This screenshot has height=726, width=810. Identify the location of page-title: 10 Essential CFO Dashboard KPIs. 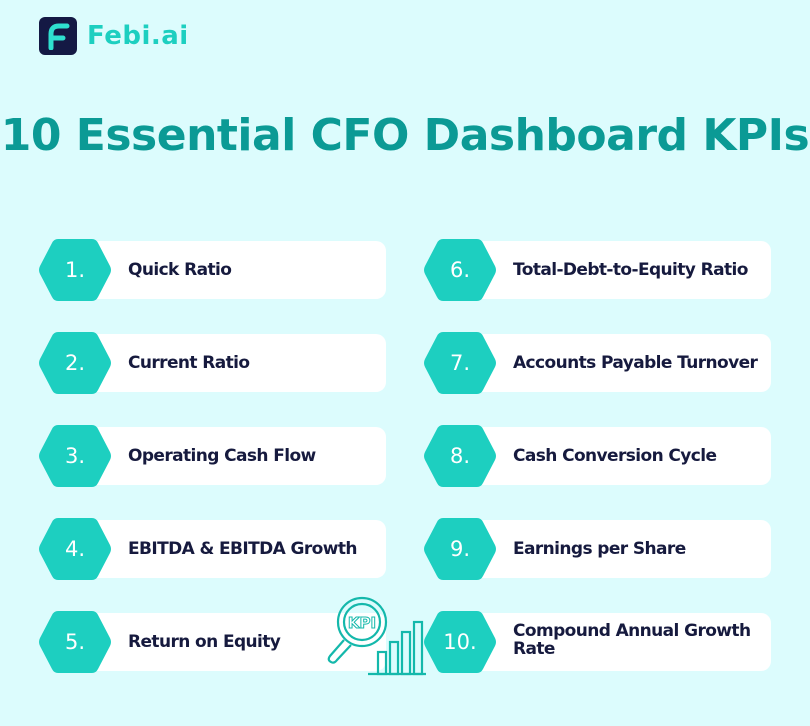
(405, 135).